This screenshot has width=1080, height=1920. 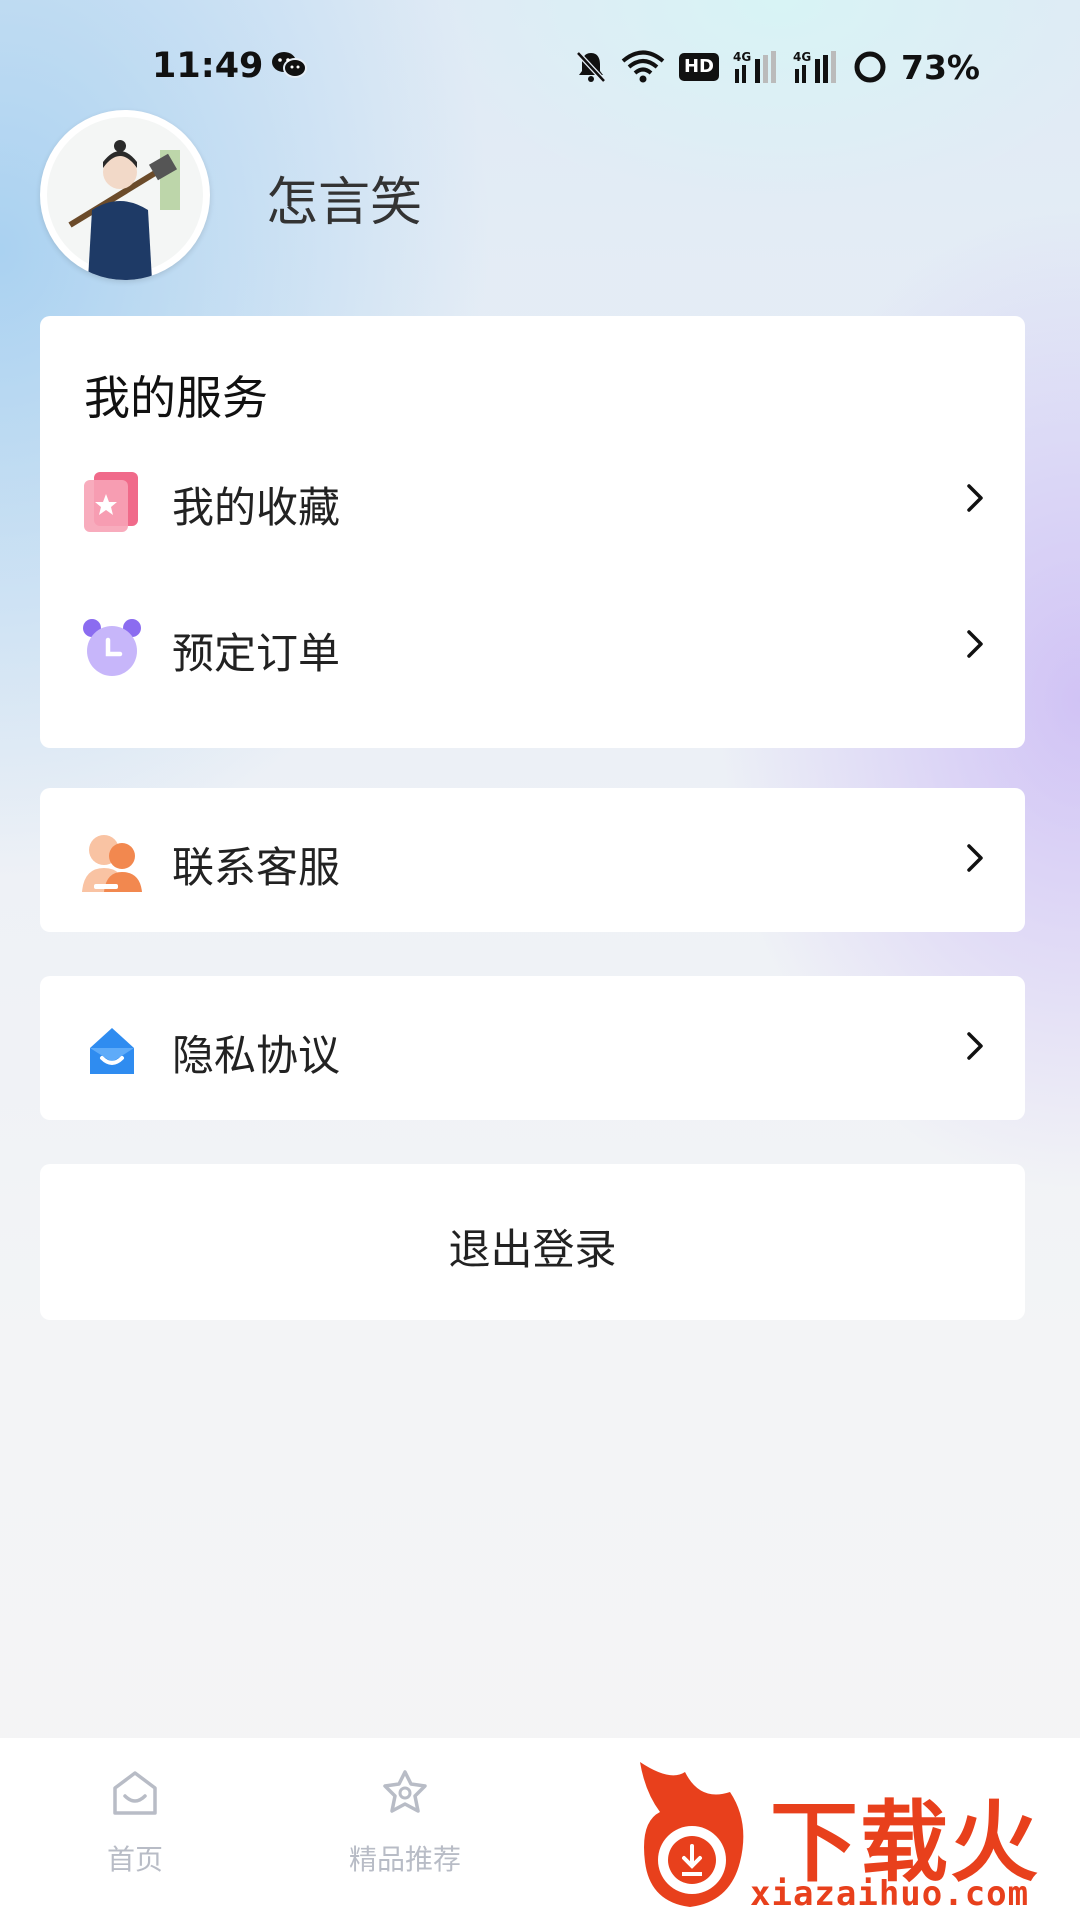 I want to click on tab-recommended-label: 精品推荐, so click(x=404, y=1859).